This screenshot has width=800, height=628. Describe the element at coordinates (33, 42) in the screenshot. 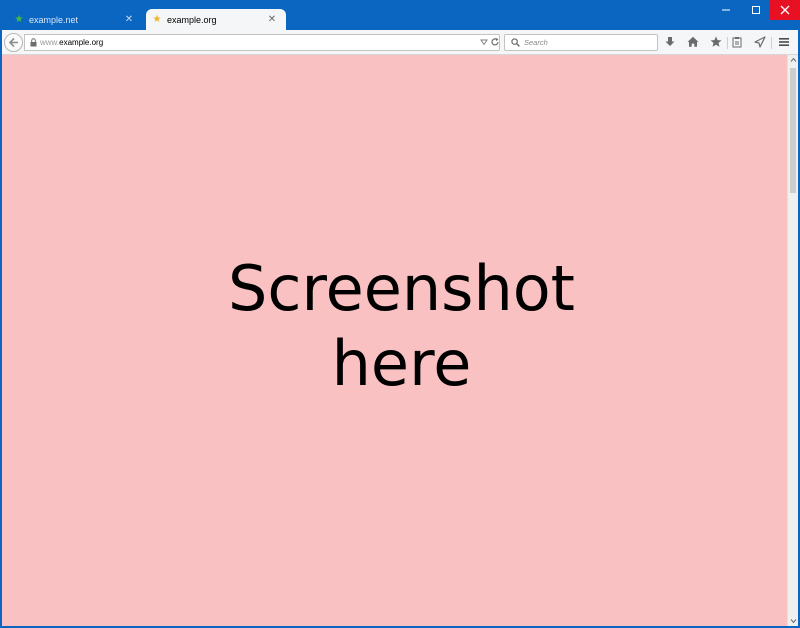

I see `lock-icon` at that location.